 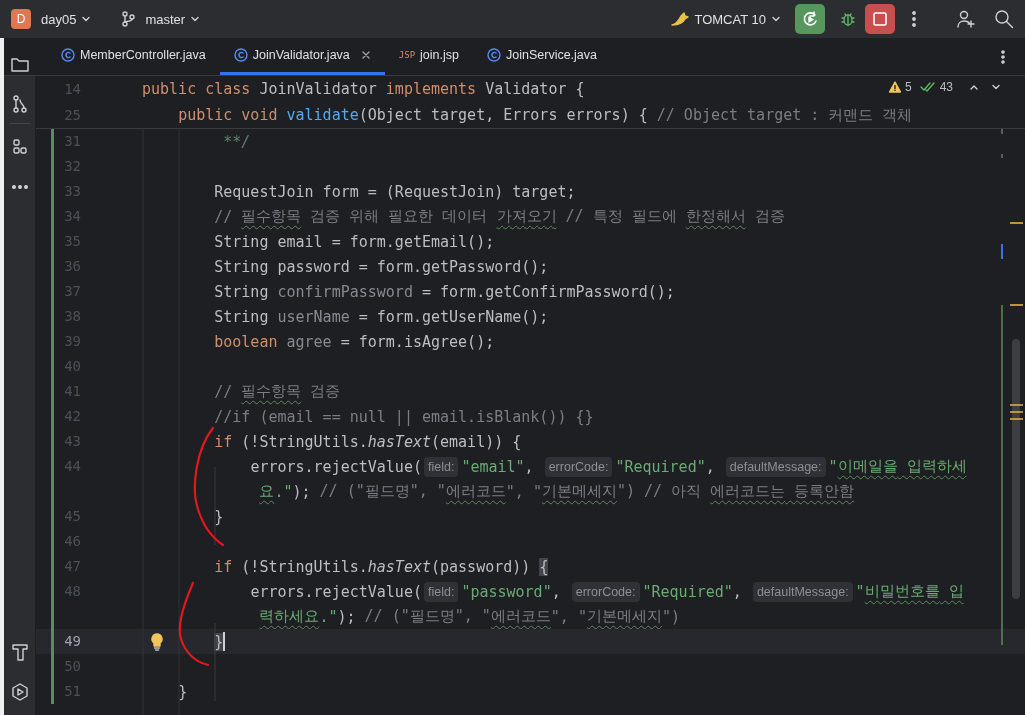 What do you see at coordinates (197, 89) in the screenshot?
I see `code-keyword: public class` at bounding box center [197, 89].